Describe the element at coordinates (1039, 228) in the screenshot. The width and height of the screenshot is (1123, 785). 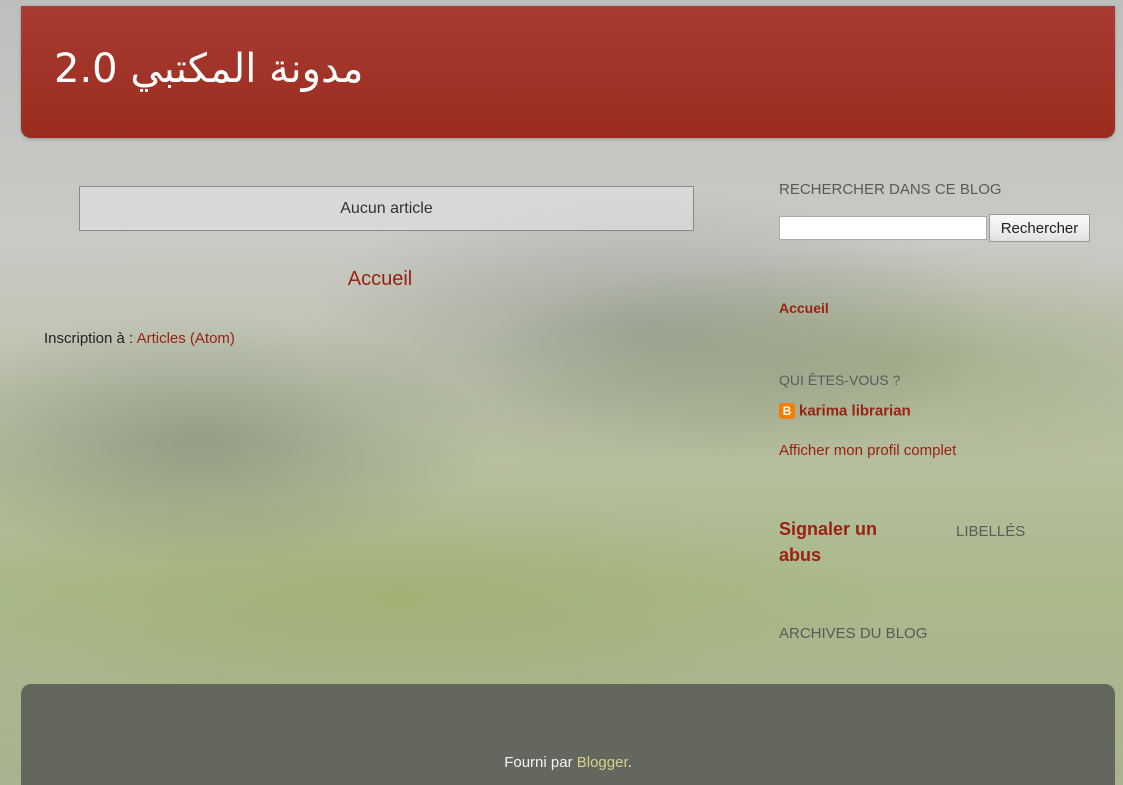
I see `search-button: Rechercher` at that location.